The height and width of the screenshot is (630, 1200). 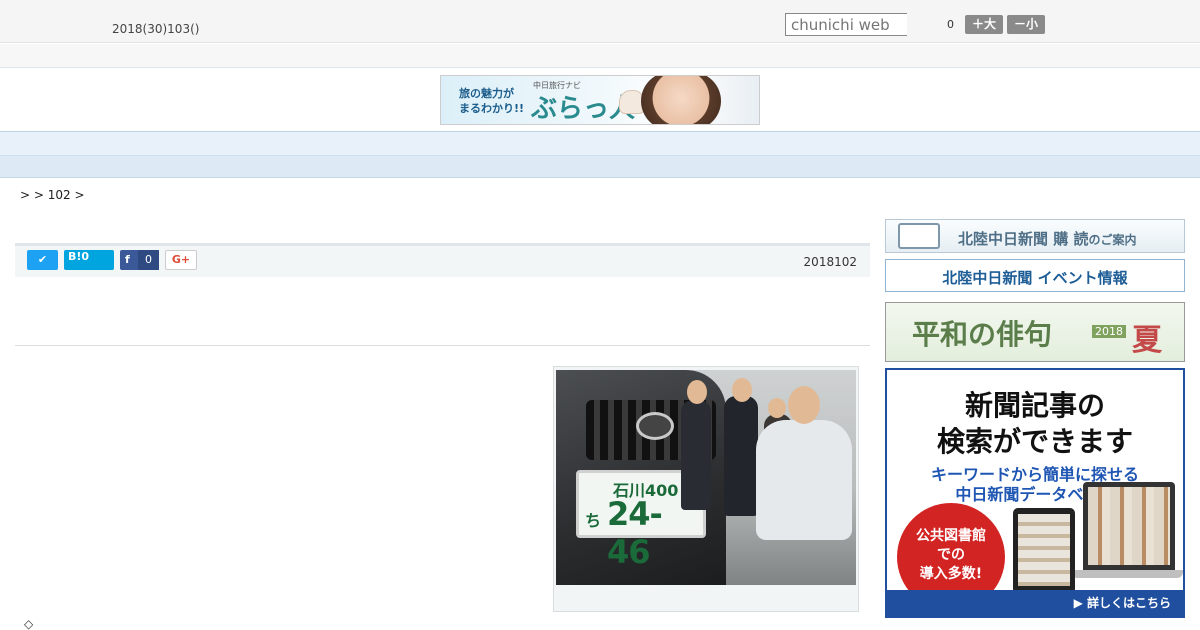 I want to click on license-plate-photo: 石川400 ち 24-46, so click(x=706, y=477).